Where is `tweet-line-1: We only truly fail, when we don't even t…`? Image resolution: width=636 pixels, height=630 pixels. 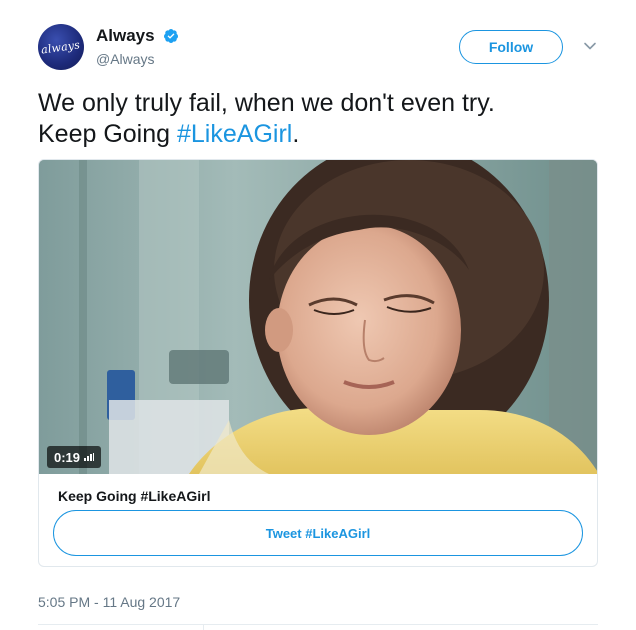
tweet-line-1: We only truly fail, when we don't even t… is located at coordinates (266, 103).